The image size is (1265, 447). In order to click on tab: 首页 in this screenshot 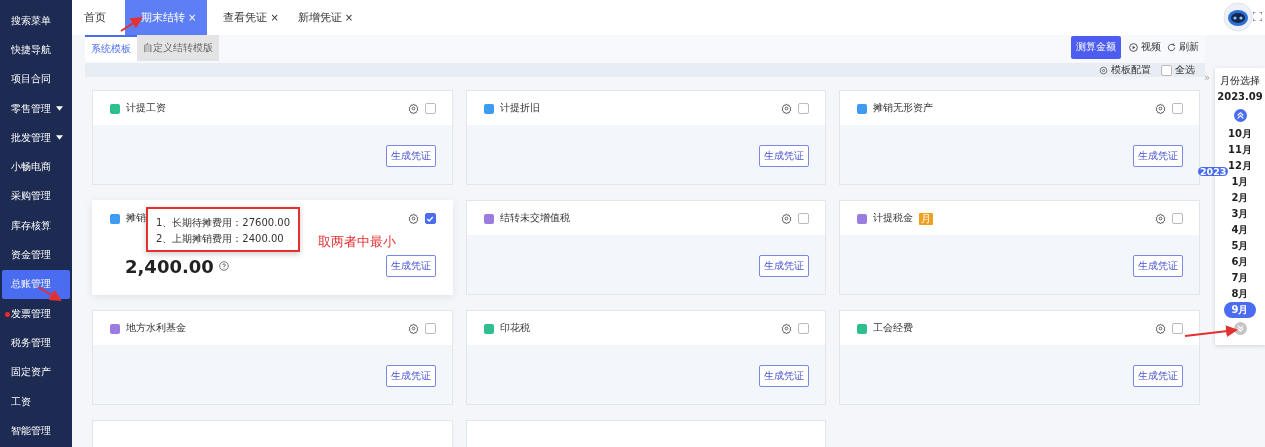, I will do `click(100, 17)`.